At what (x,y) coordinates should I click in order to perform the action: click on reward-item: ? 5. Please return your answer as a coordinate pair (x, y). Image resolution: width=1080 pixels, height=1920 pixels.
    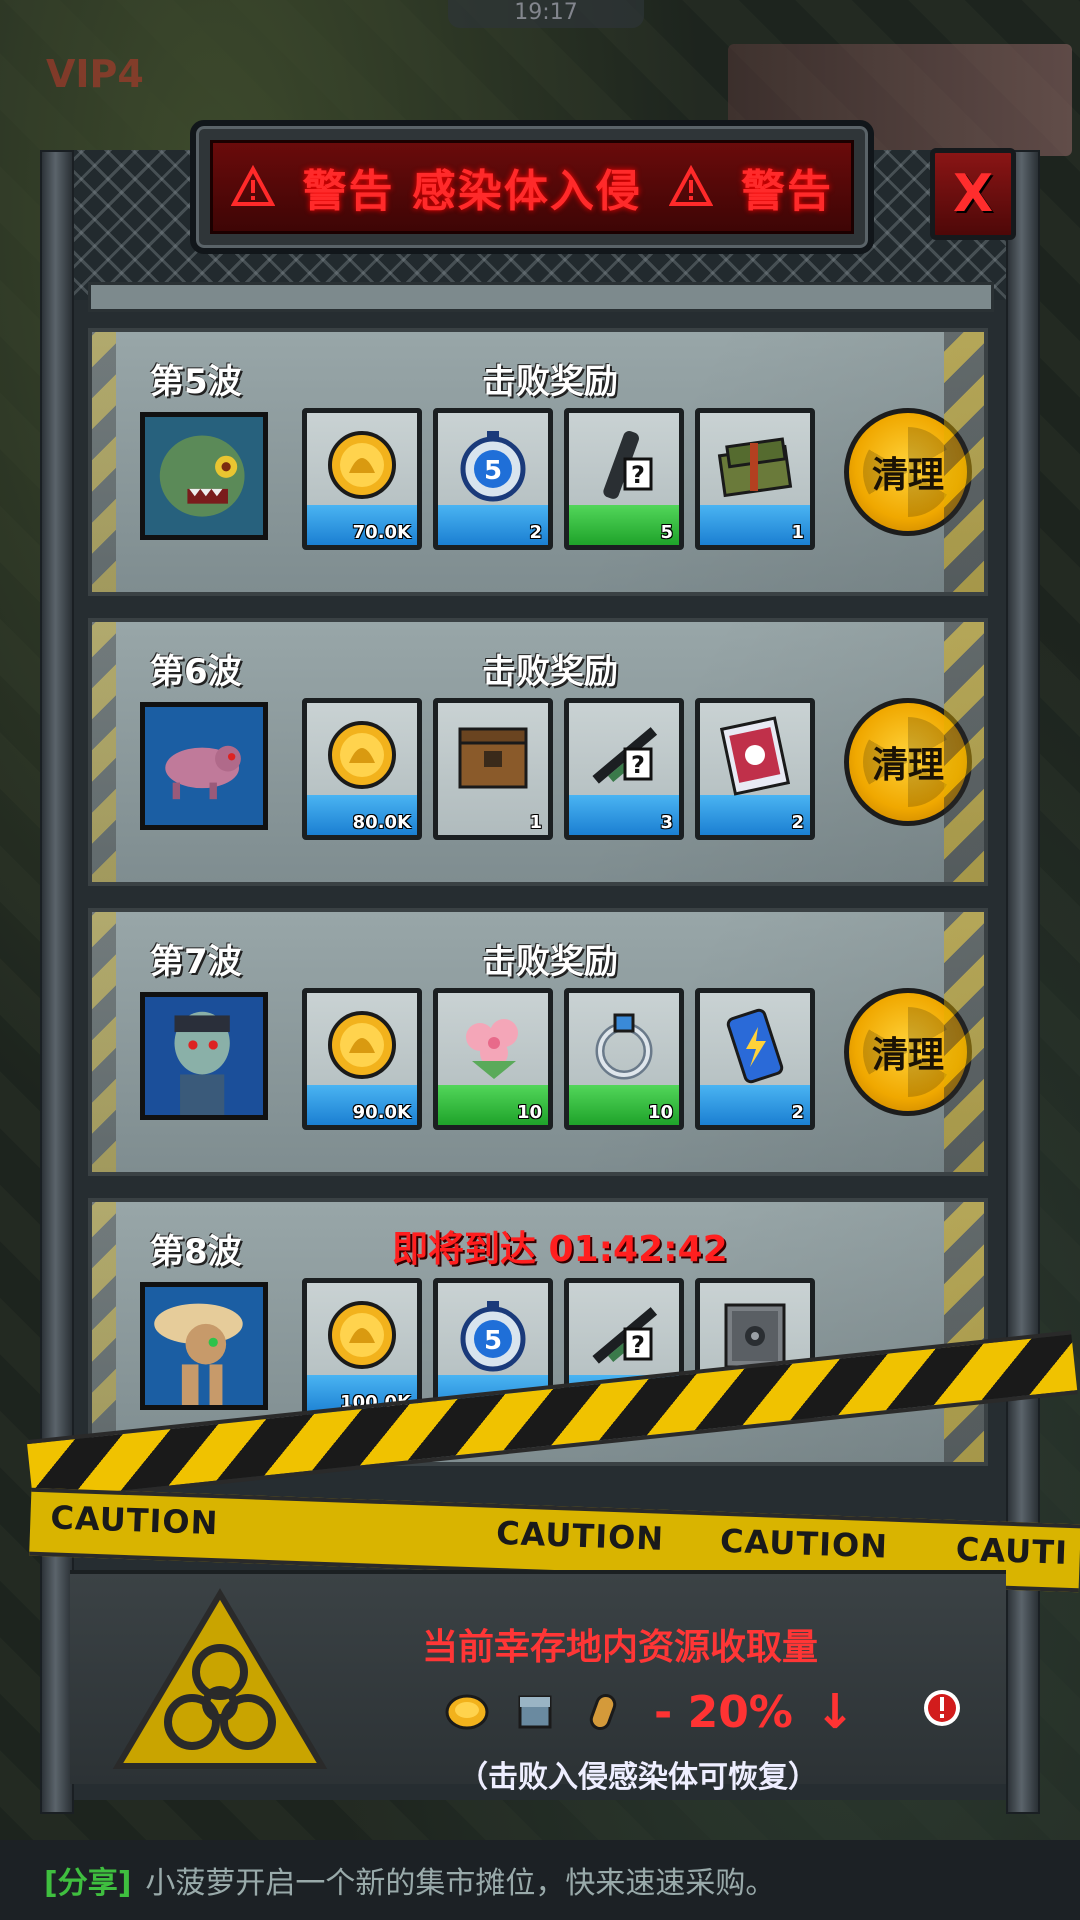
    Looking at the image, I should click on (624, 479).